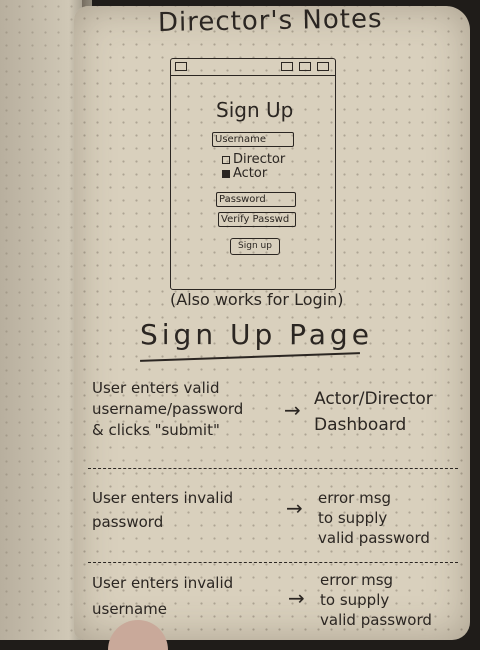 This screenshot has width=480, height=650. Describe the element at coordinates (129, 609) in the screenshot. I see `condition-line: username` at that location.